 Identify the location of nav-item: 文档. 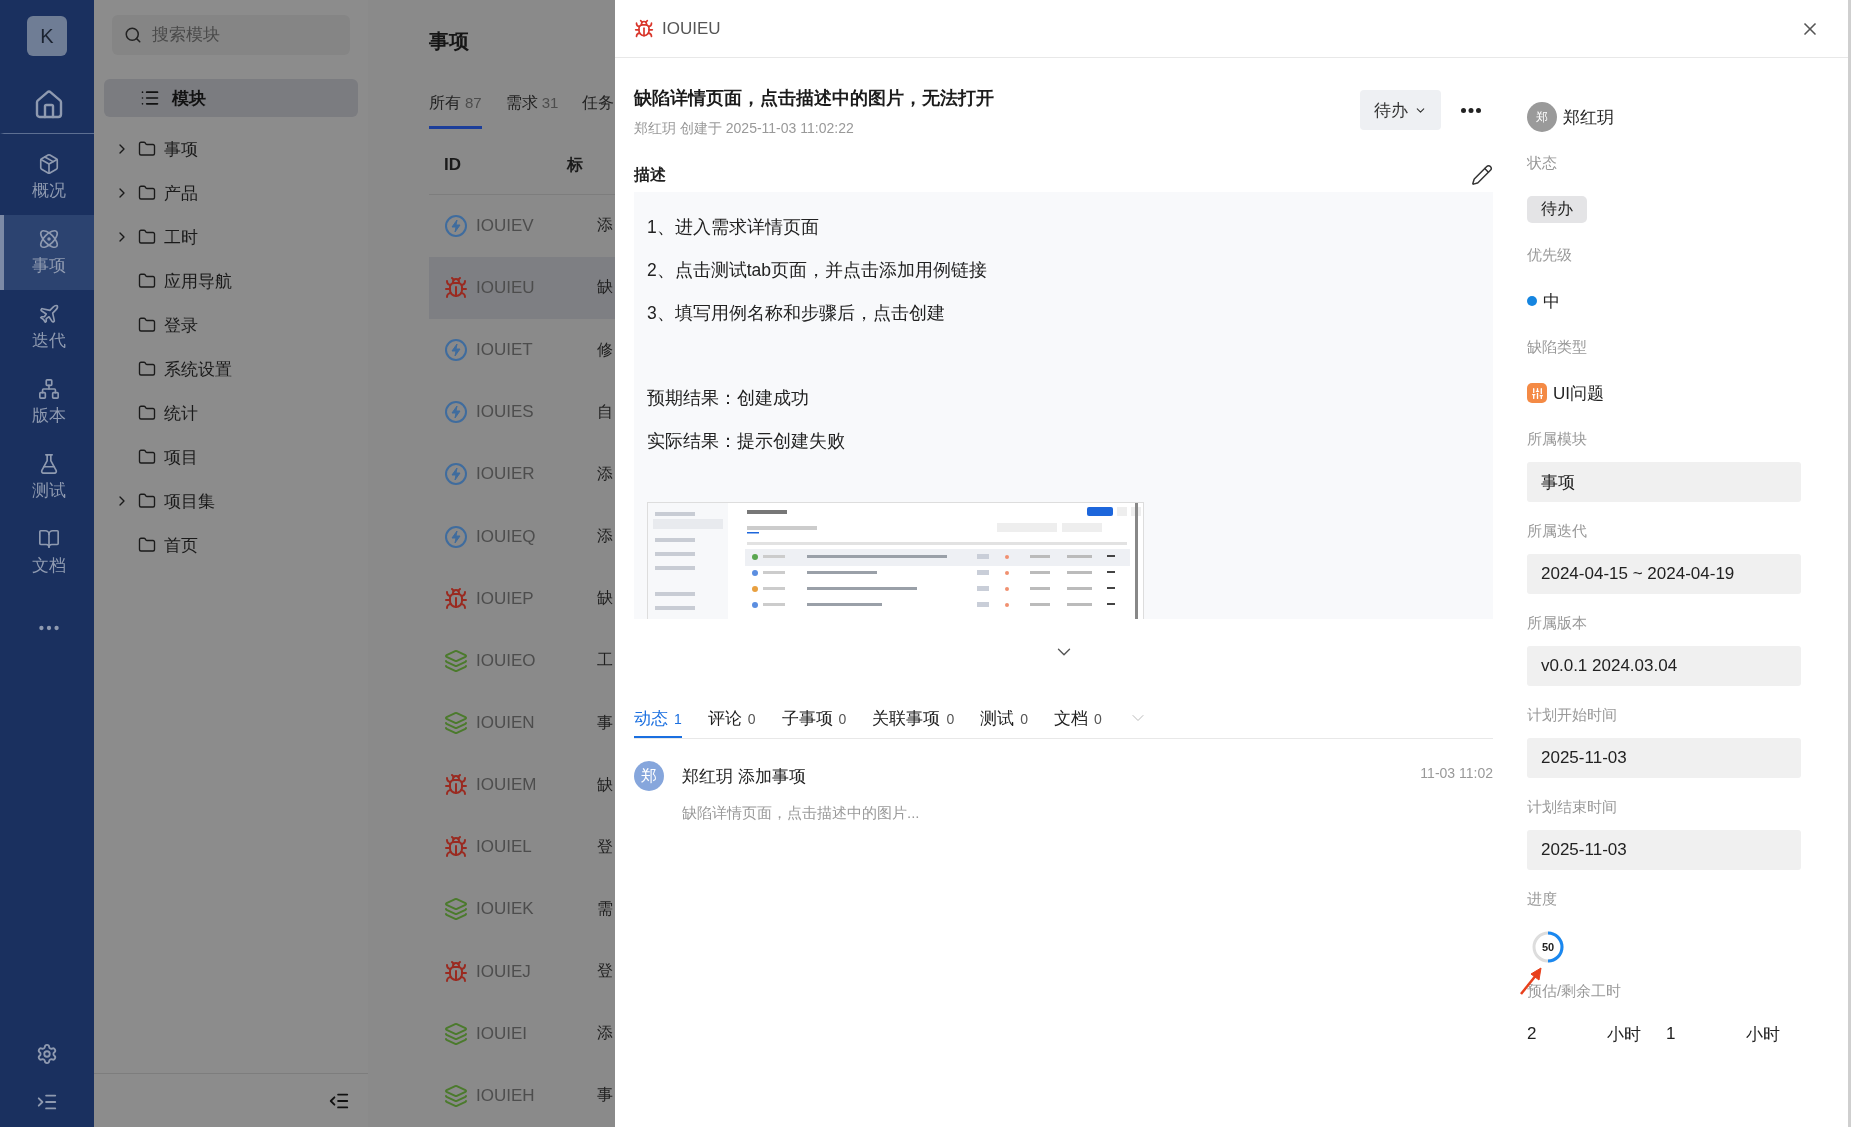
(47, 552).